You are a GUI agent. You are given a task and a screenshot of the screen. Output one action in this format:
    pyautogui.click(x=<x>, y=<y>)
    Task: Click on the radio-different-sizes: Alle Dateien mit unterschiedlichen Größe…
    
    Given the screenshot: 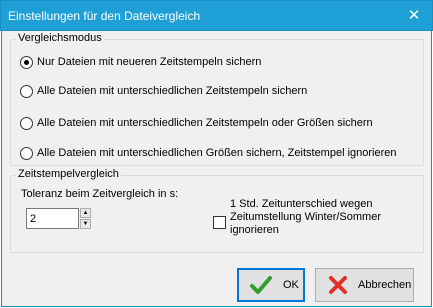 What is the action you would take?
    pyautogui.click(x=208, y=153)
    